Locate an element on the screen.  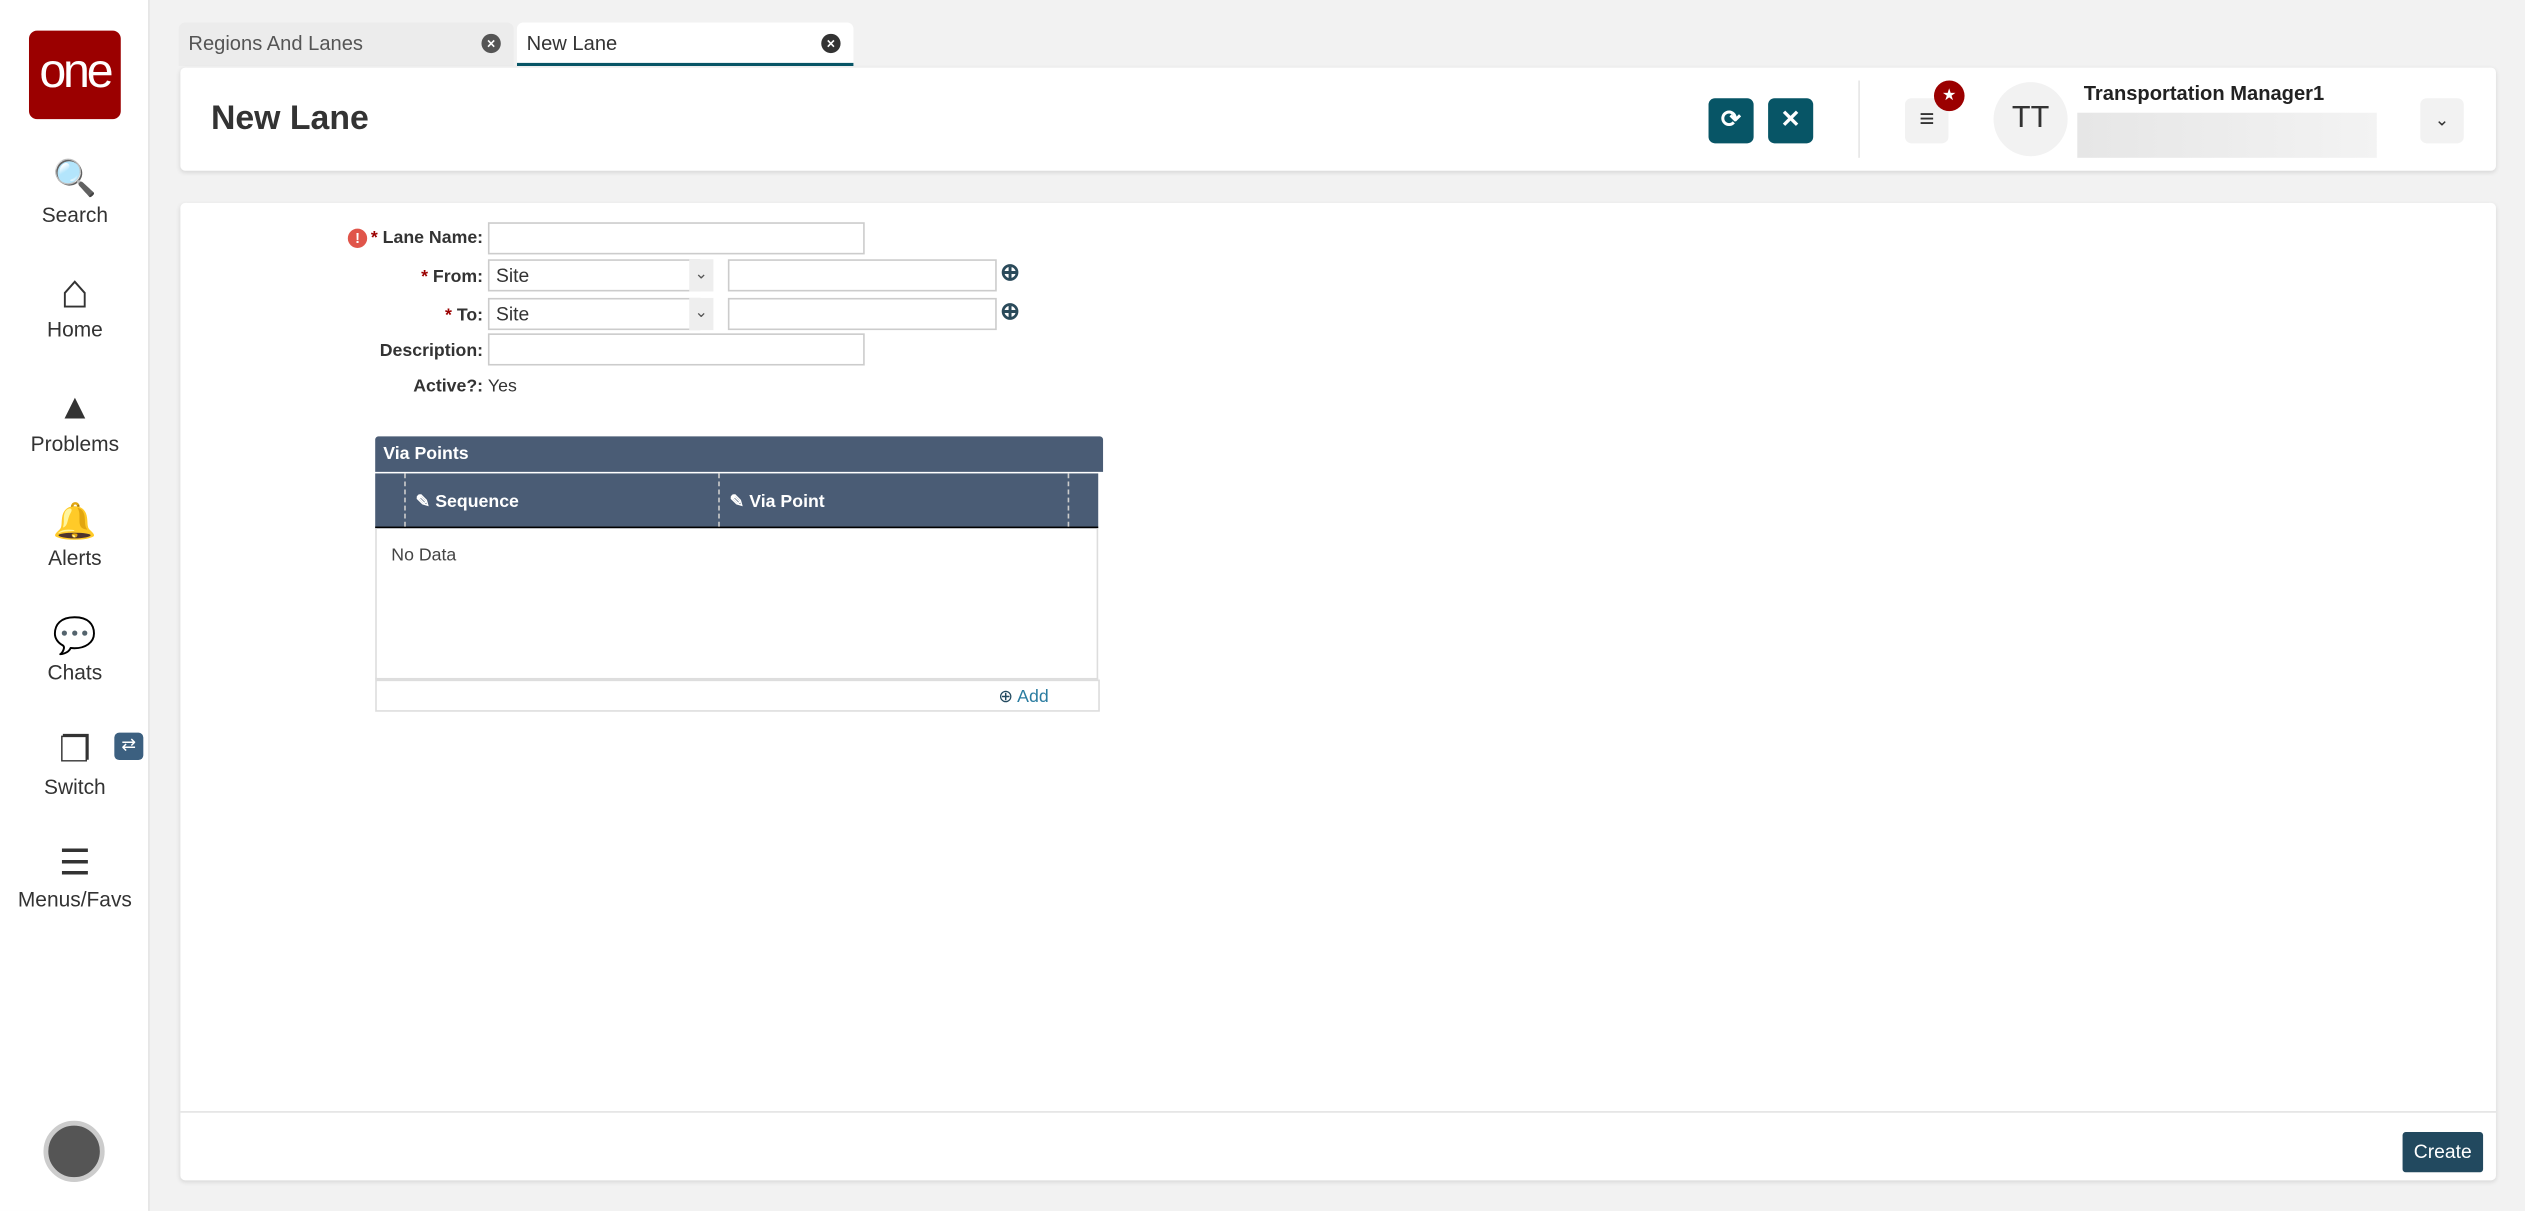
tab-new-lane: New Lane × is located at coordinates (685, 44).